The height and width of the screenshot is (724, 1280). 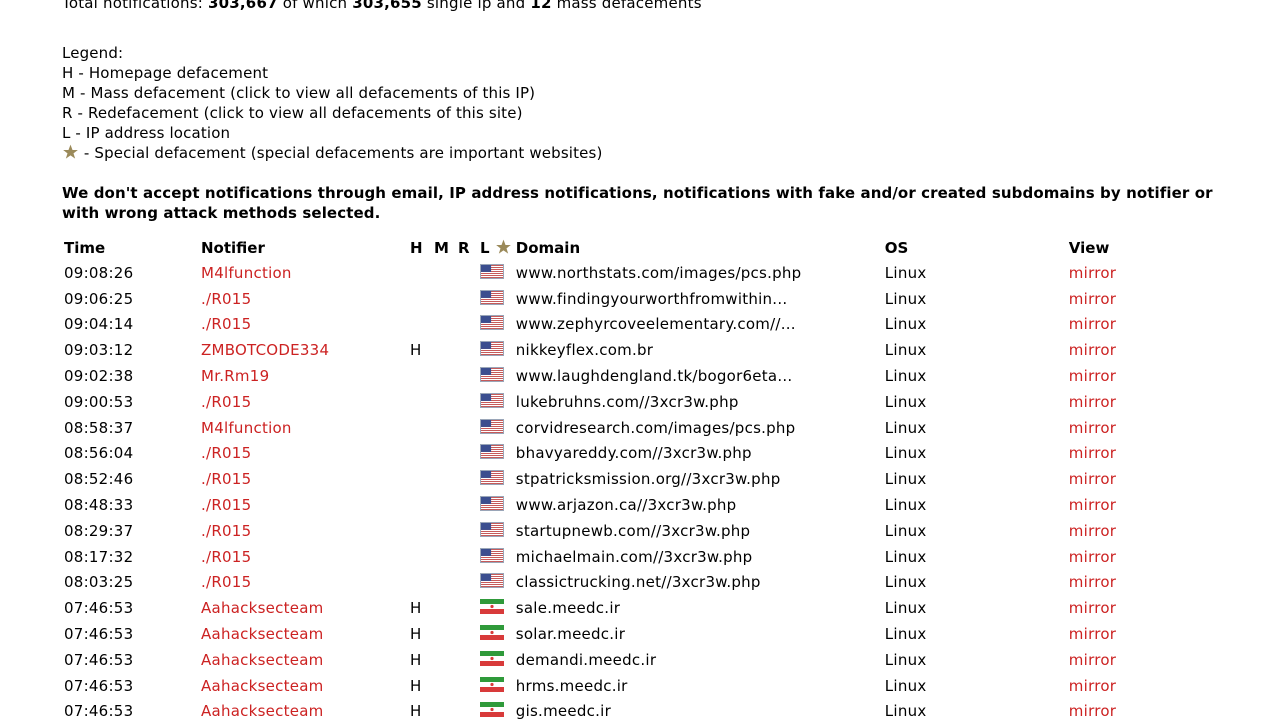 I want to click on notifier-link: Mr.Rm19, so click(x=235, y=376).